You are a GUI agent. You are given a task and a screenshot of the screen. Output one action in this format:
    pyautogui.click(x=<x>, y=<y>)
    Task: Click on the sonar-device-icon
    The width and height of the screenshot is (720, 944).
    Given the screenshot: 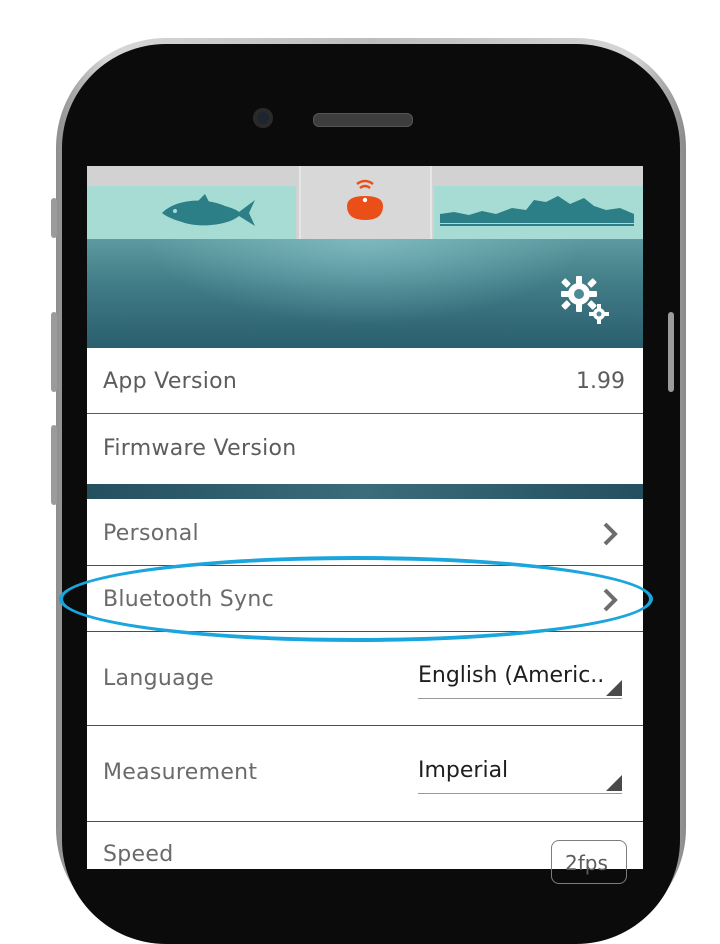 What is the action you would take?
    pyautogui.click(x=365, y=199)
    